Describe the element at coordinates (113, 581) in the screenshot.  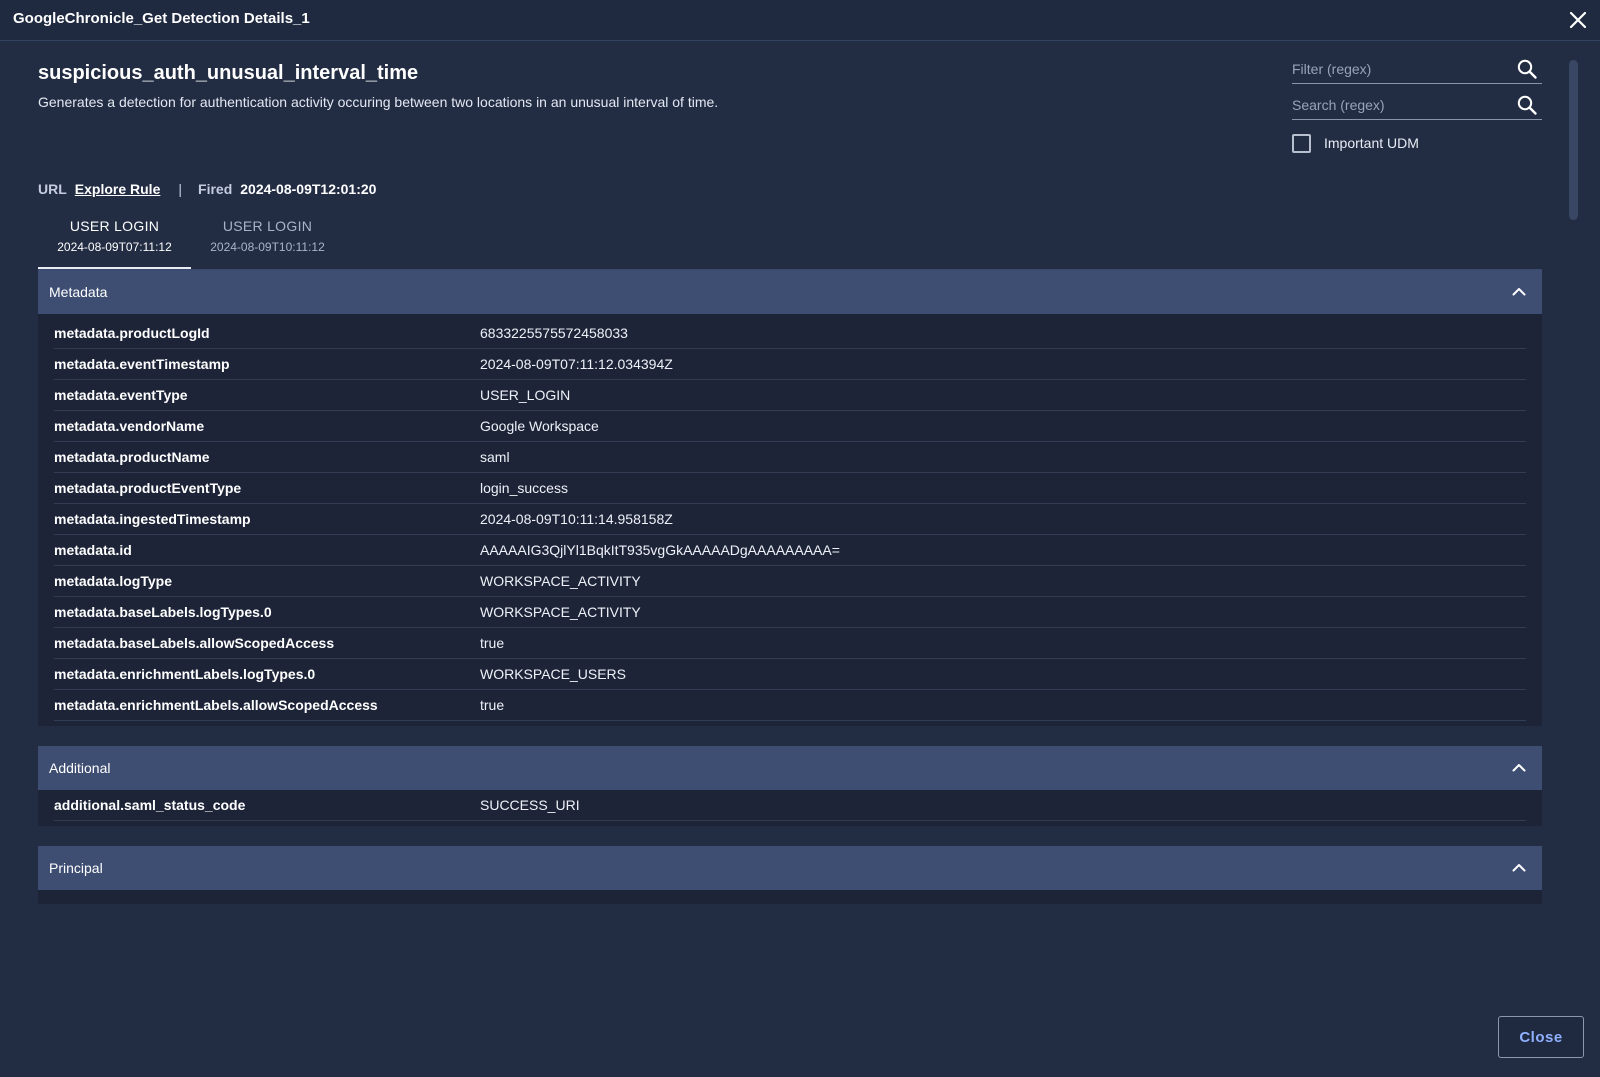
I see `field-key: metadata.logType` at that location.